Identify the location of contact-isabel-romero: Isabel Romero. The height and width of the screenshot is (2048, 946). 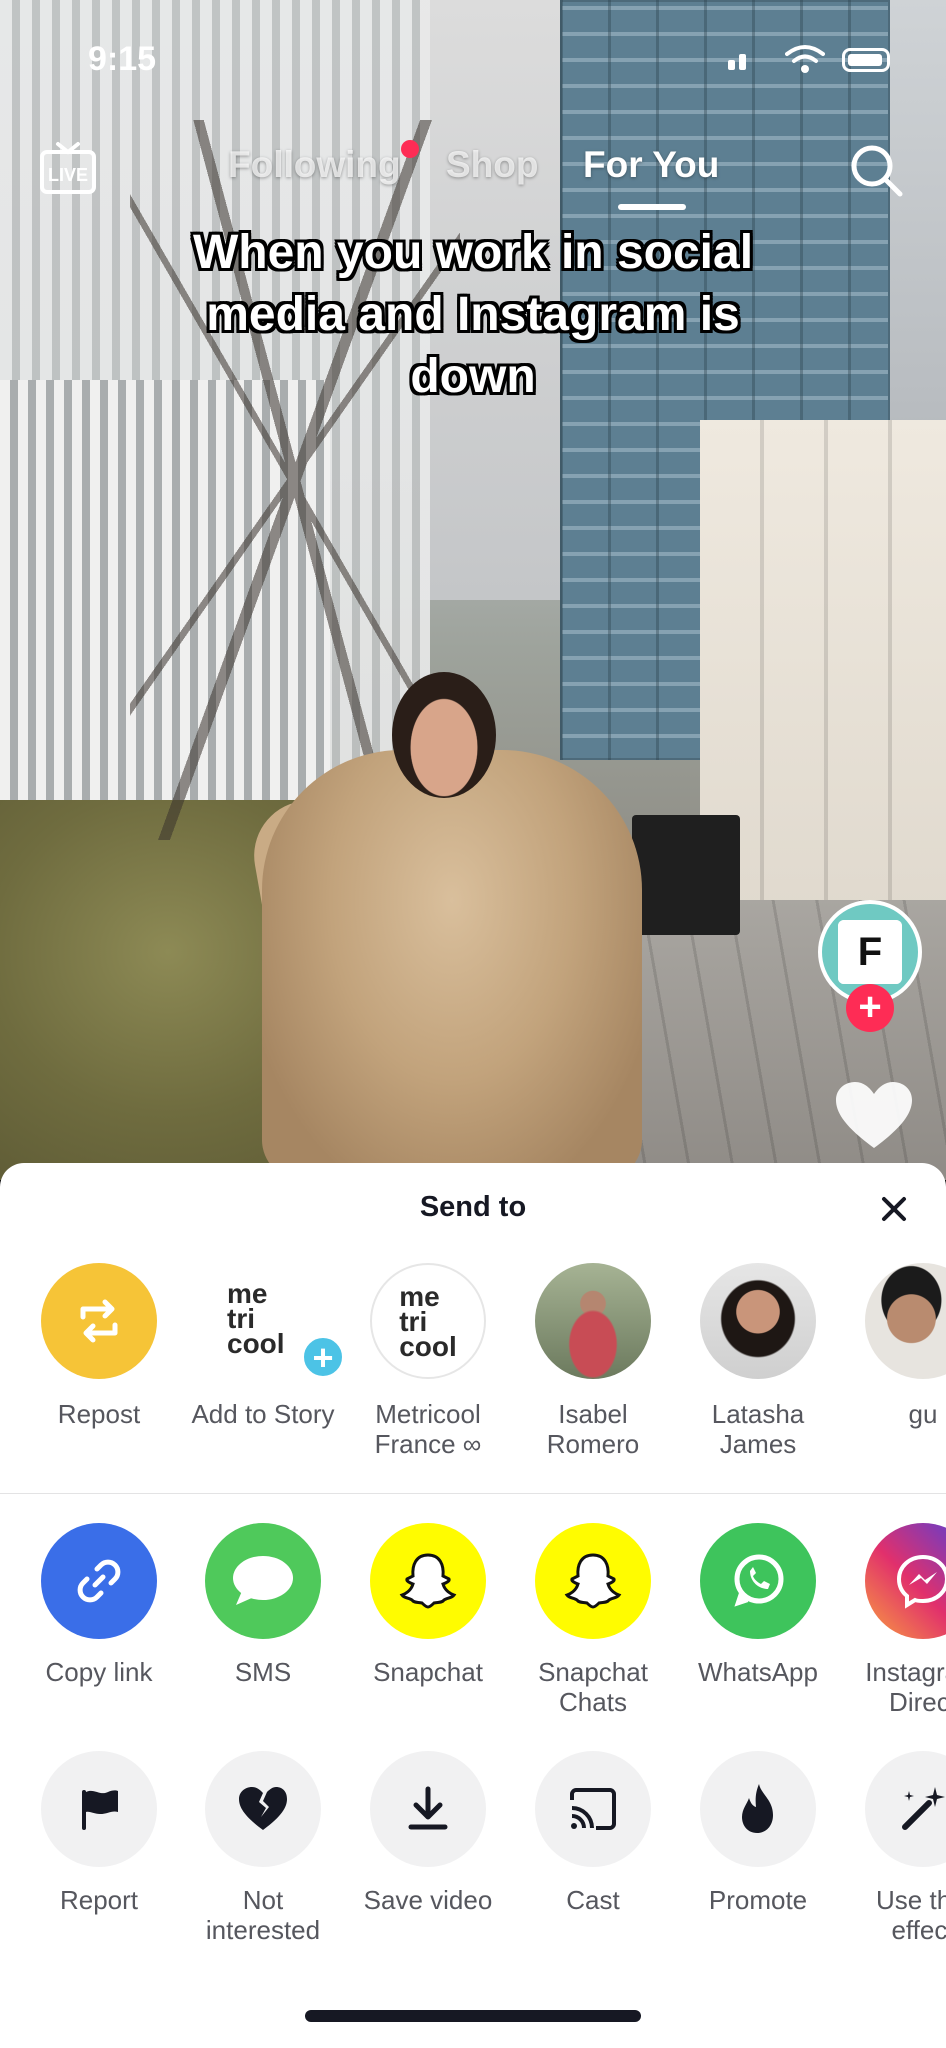
(593, 1361).